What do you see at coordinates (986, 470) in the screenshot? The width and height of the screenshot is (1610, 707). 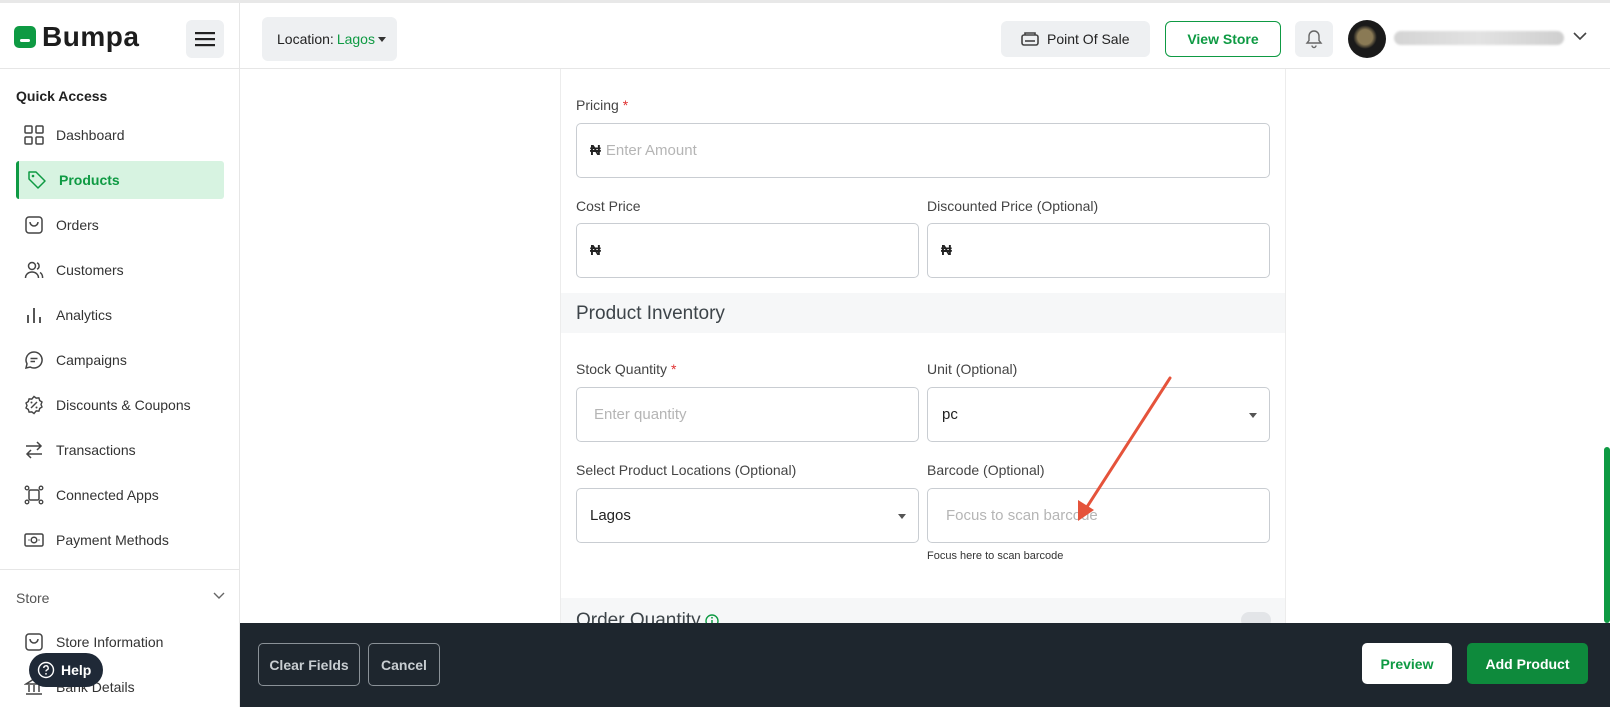 I see `barcode-label: Barcode (Optional)` at bounding box center [986, 470].